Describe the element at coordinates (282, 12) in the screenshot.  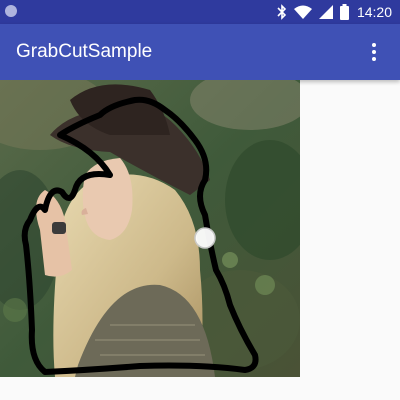
I see `bluetooth-icon` at that location.